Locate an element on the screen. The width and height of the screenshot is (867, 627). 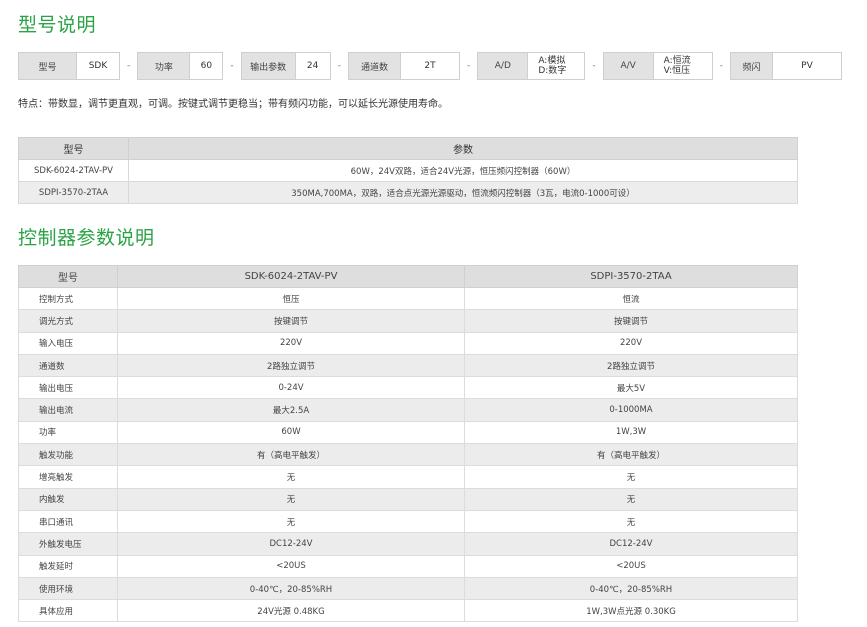
model-segment-strobe: 频闪 PV is located at coordinates (785, 66).